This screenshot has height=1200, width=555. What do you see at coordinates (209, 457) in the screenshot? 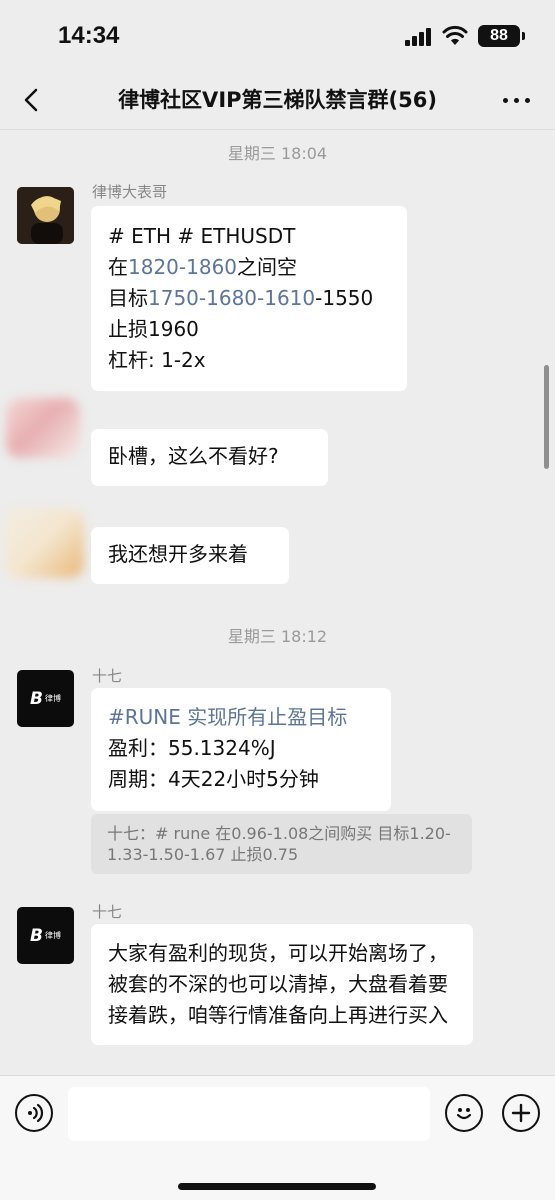
I see `message-bubble: 卧槽，这么不看好?` at bounding box center [209, 457].